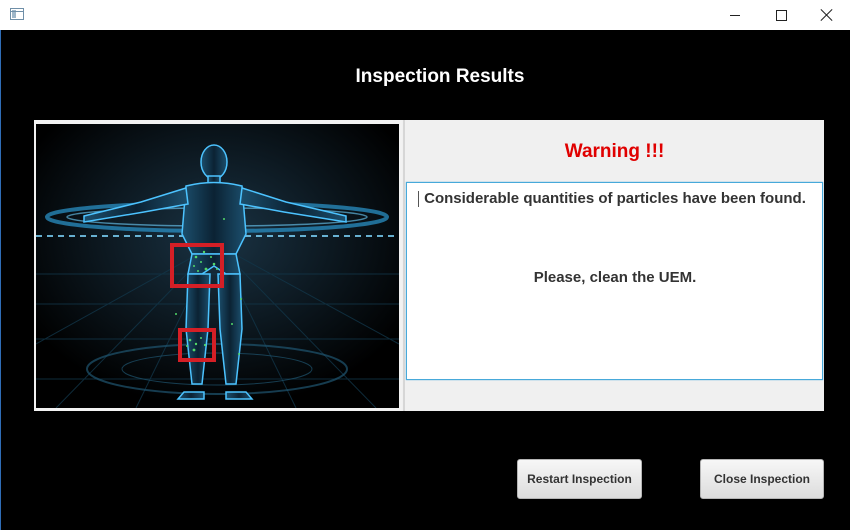 The width and height of the screenshot is (850, 530). I want to click on close-inspection-button: Close Inspection, so click(762, 479).